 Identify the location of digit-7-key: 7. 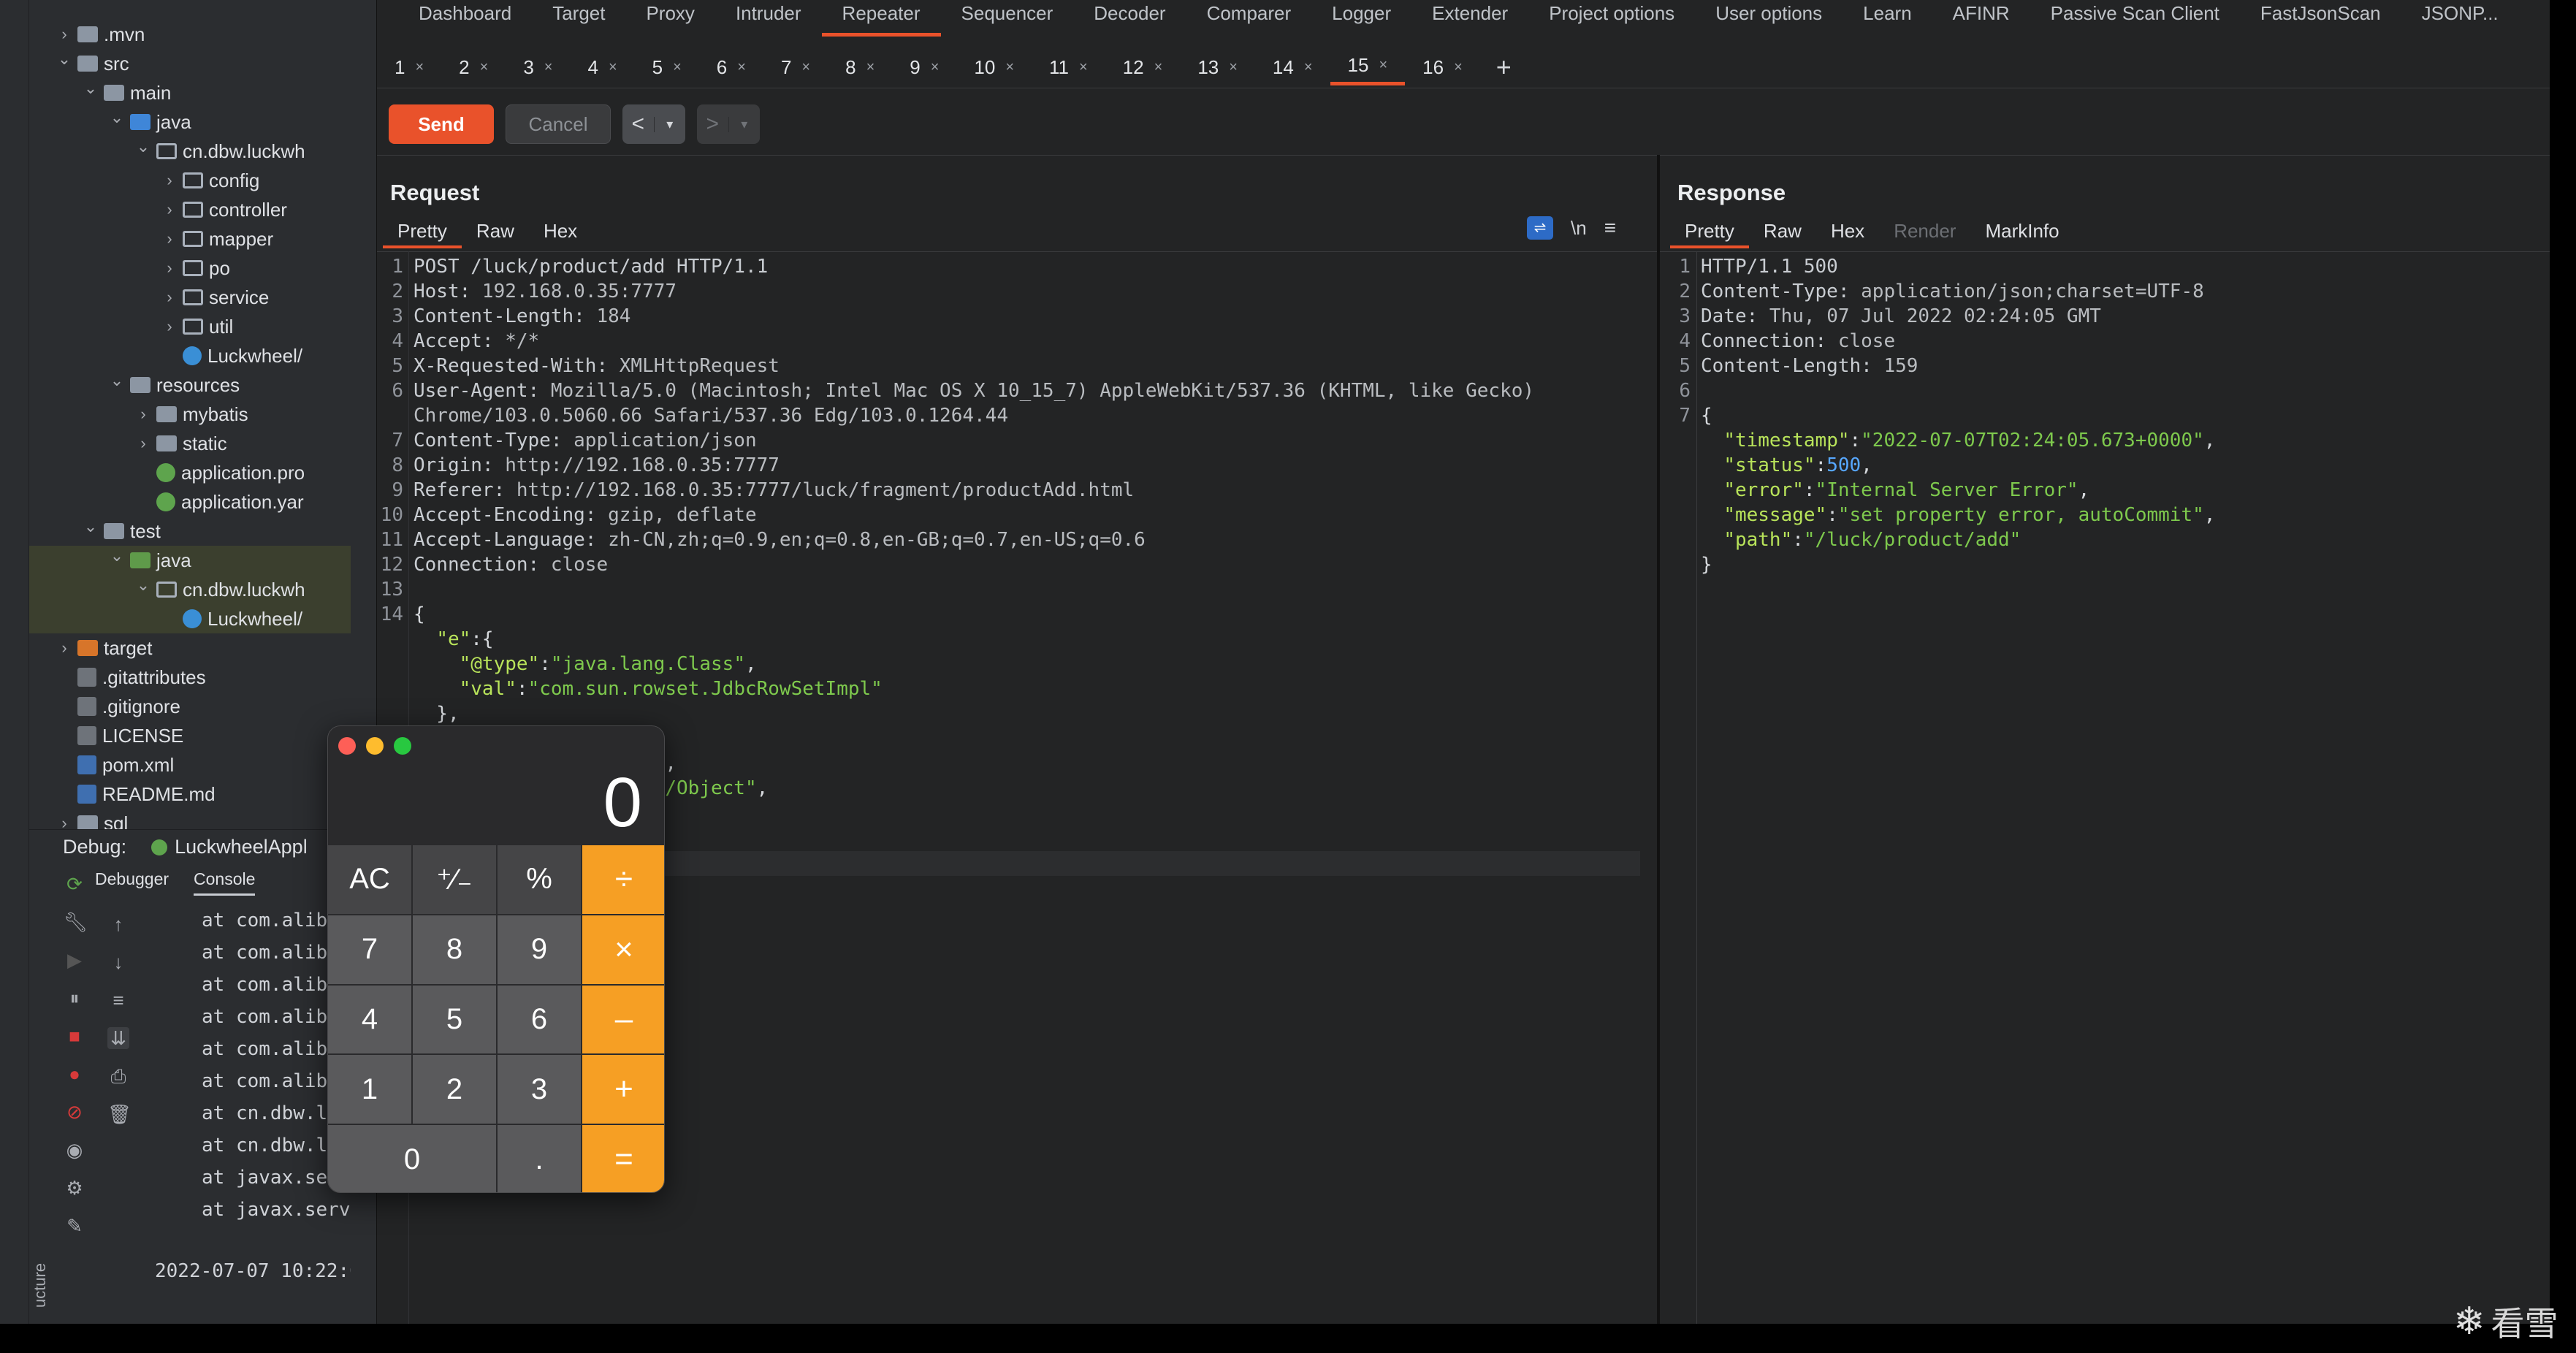
(369, 949).